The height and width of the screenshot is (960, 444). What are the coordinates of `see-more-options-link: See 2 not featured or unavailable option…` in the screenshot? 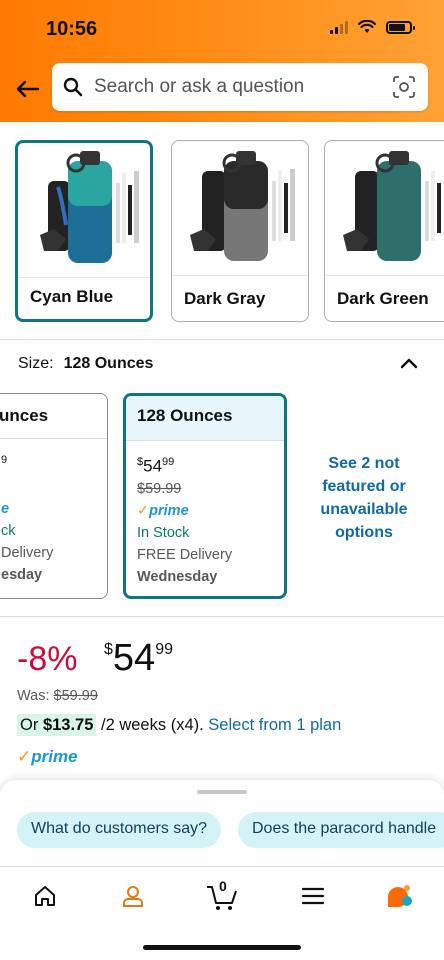 It's located at (364, 498).